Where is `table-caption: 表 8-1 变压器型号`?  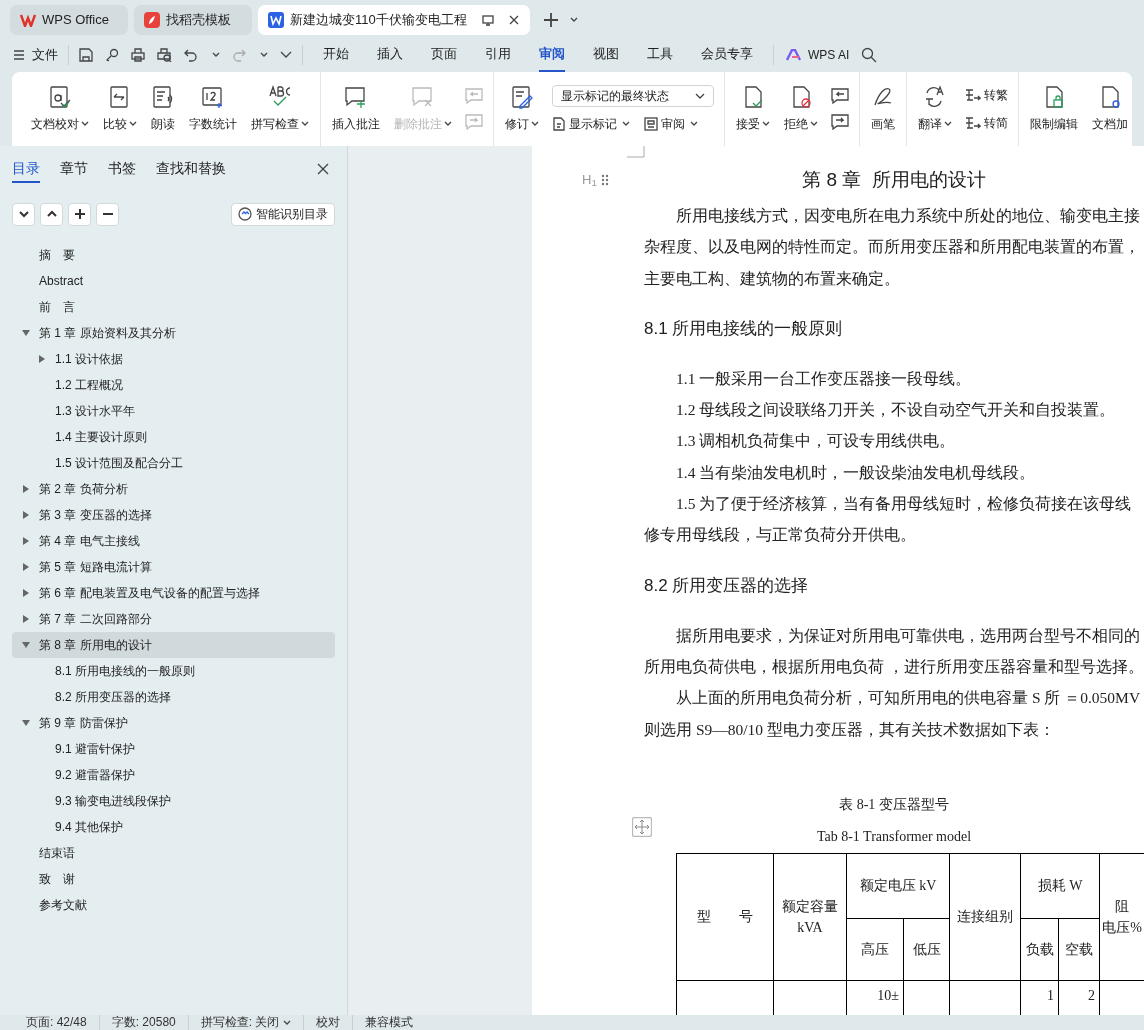 table-caption: 表 8-1 变压器型号 is located at coordinates (894, 804).